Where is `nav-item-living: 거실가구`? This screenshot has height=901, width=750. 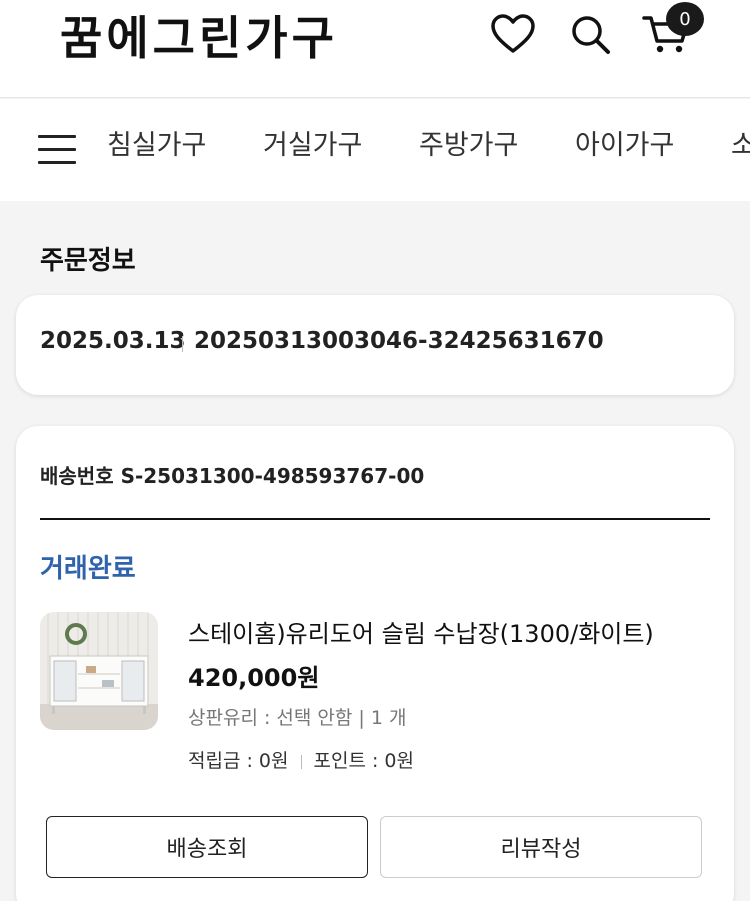 nav-item-living: 거실가구 is located at coordinates (312, 146).